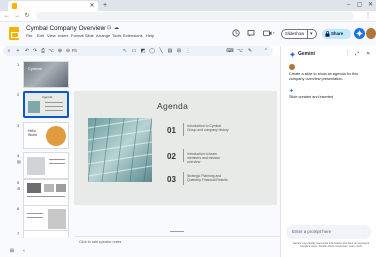 The image size is (376, 257). I want to click on menu-extensions: Extensions, so click(133, 35).